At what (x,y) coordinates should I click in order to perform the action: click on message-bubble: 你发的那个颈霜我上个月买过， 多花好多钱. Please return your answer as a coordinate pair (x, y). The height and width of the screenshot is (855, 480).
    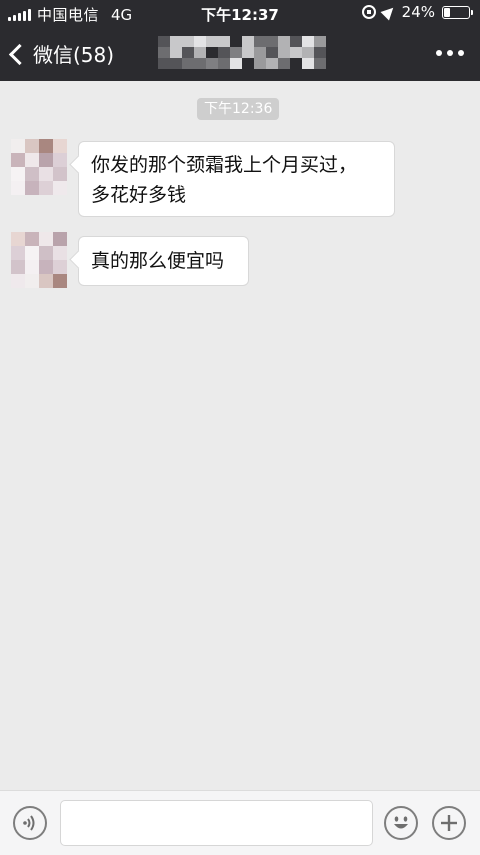
    Looking at the image, I should click on (236, 179).